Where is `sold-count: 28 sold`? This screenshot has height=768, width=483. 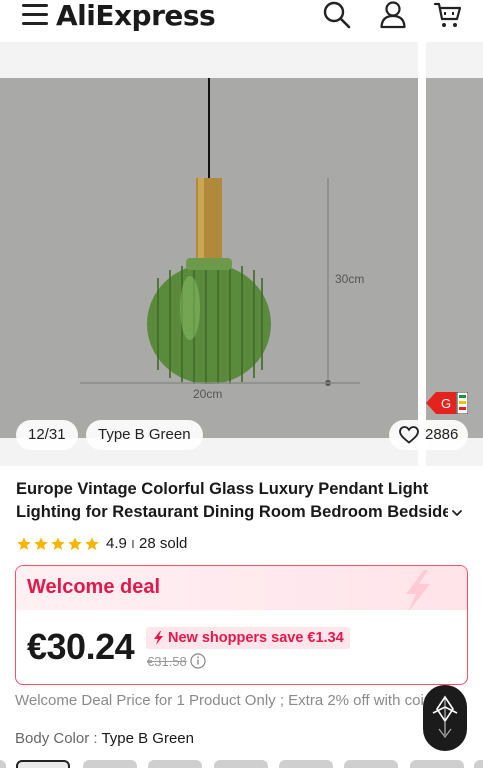
sold-count: 28 sold is located at coordinates (163, 543).